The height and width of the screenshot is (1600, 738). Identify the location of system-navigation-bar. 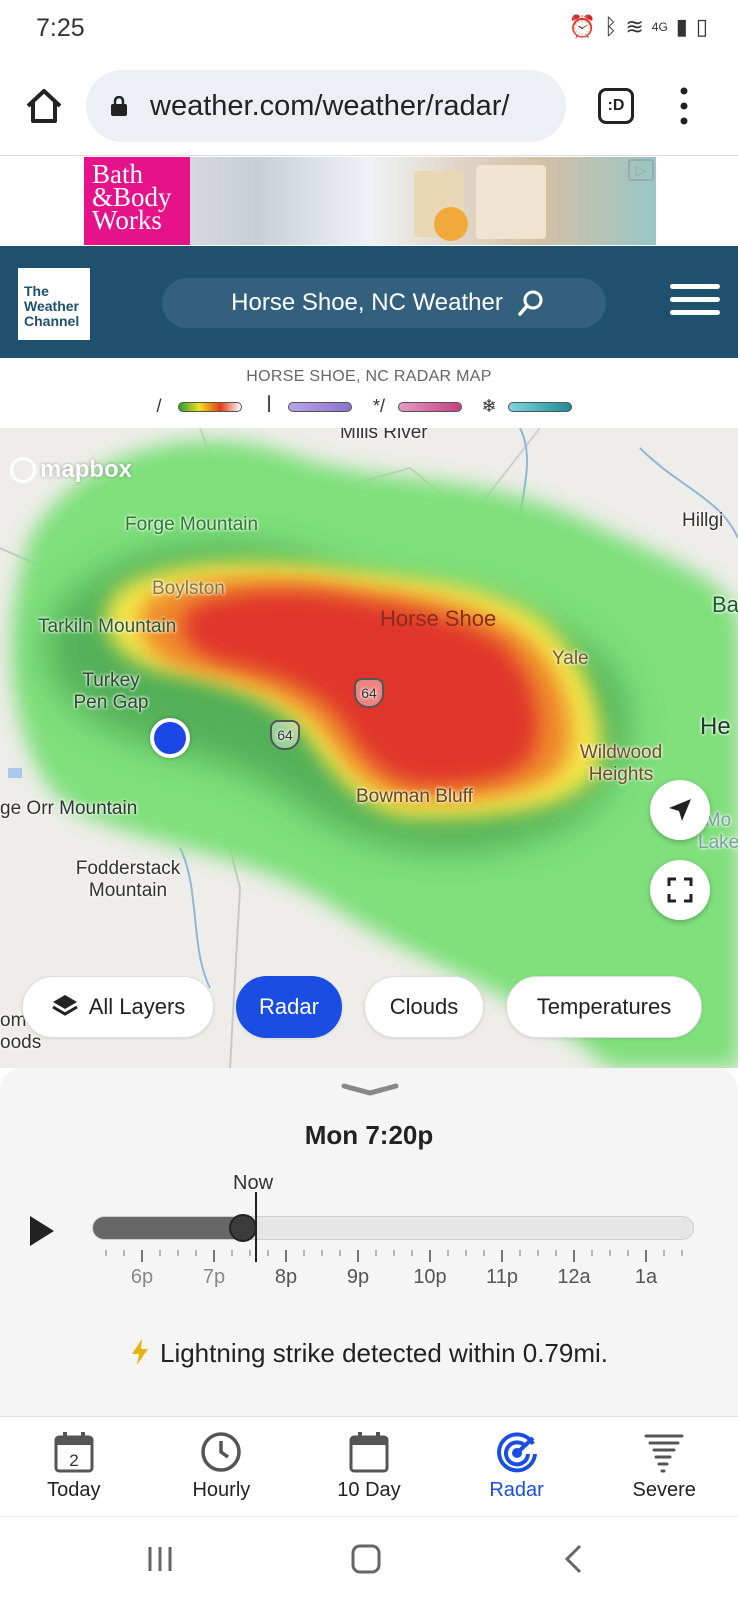
(369, 1558).